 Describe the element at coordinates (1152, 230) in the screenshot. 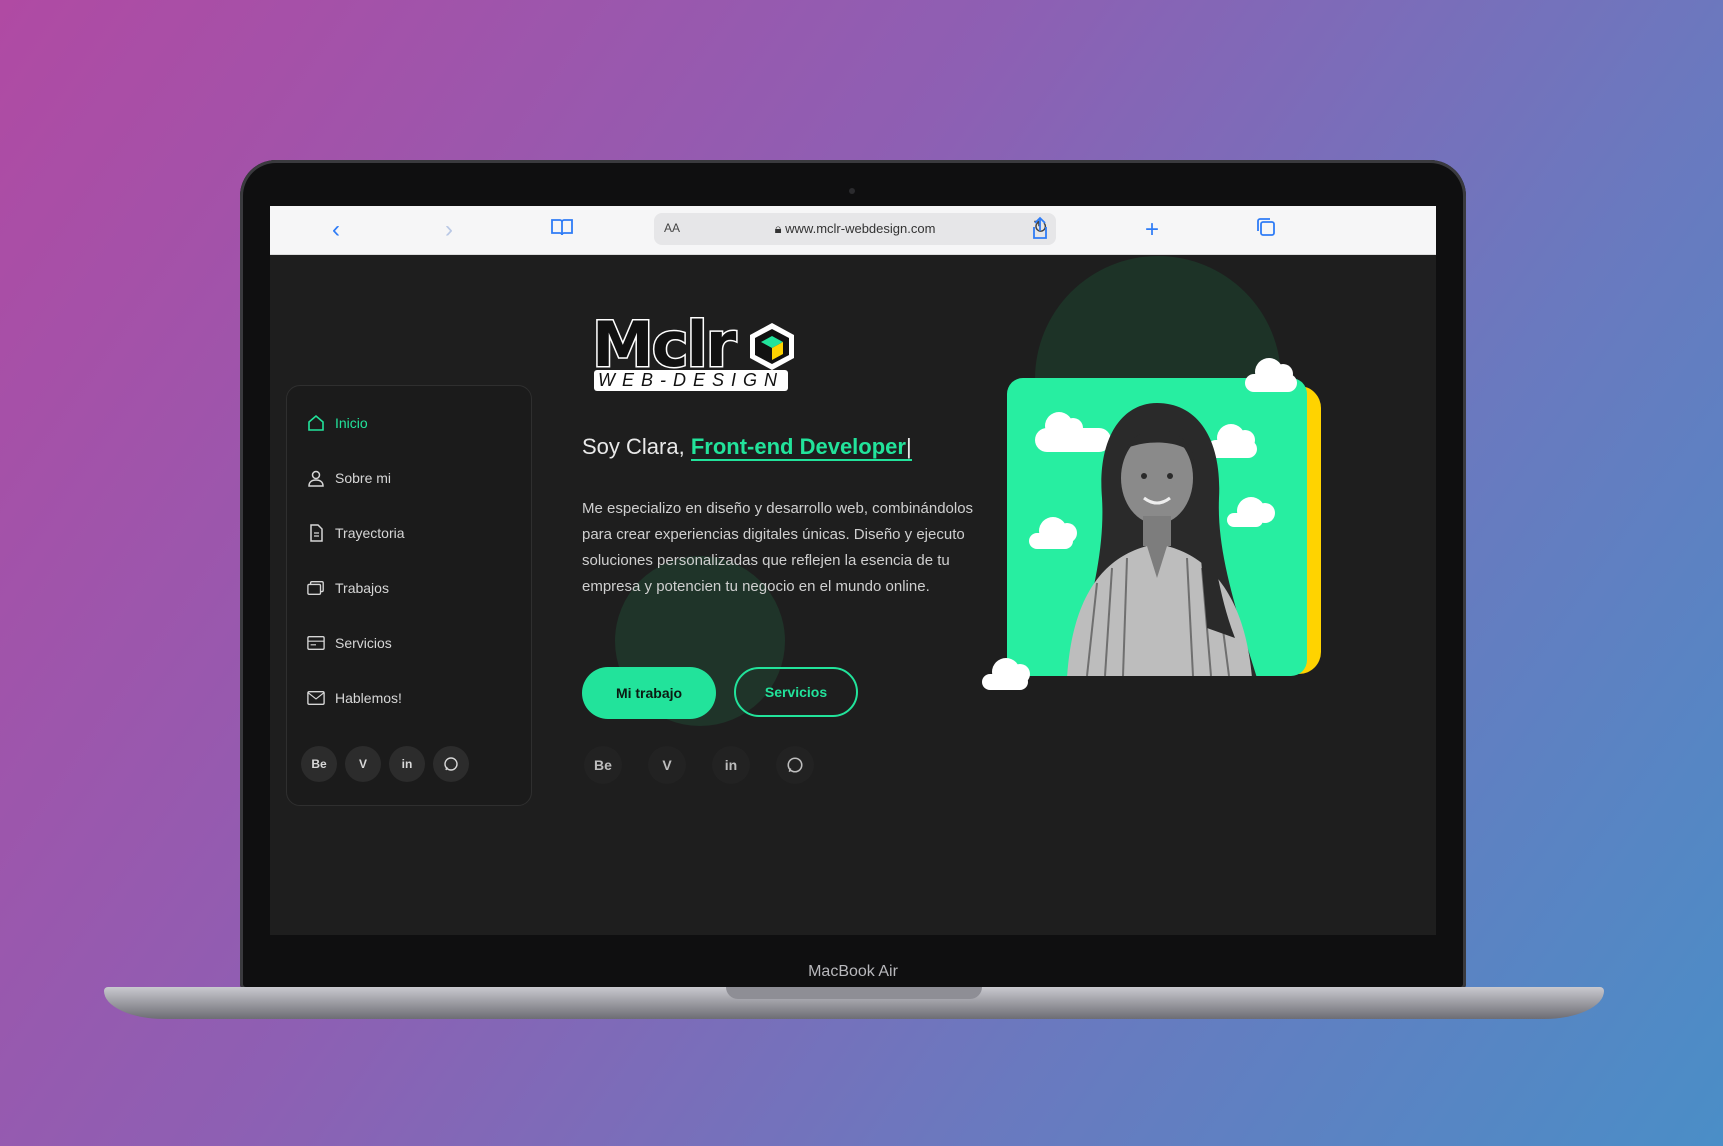

I see `new-tab-icon: +` at that location.